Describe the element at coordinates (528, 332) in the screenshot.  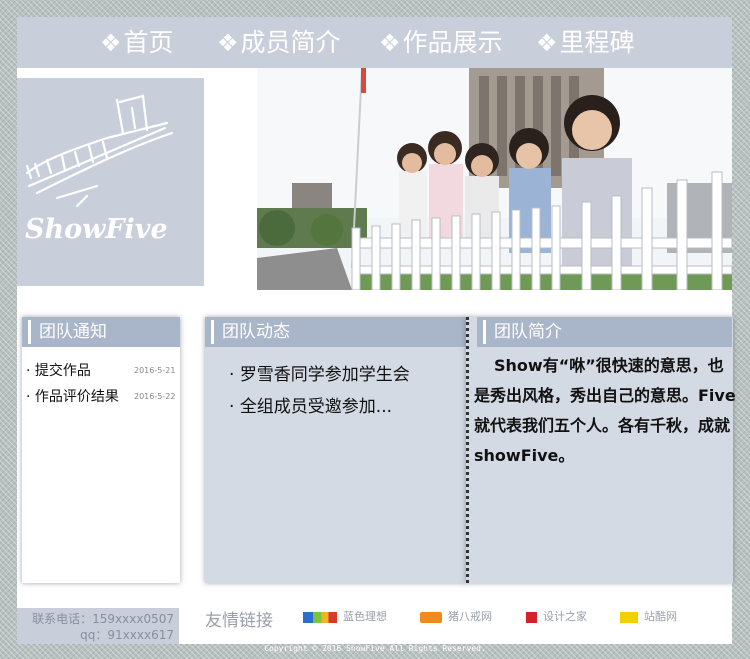
I see `intro-title: 团队简介` at that location.